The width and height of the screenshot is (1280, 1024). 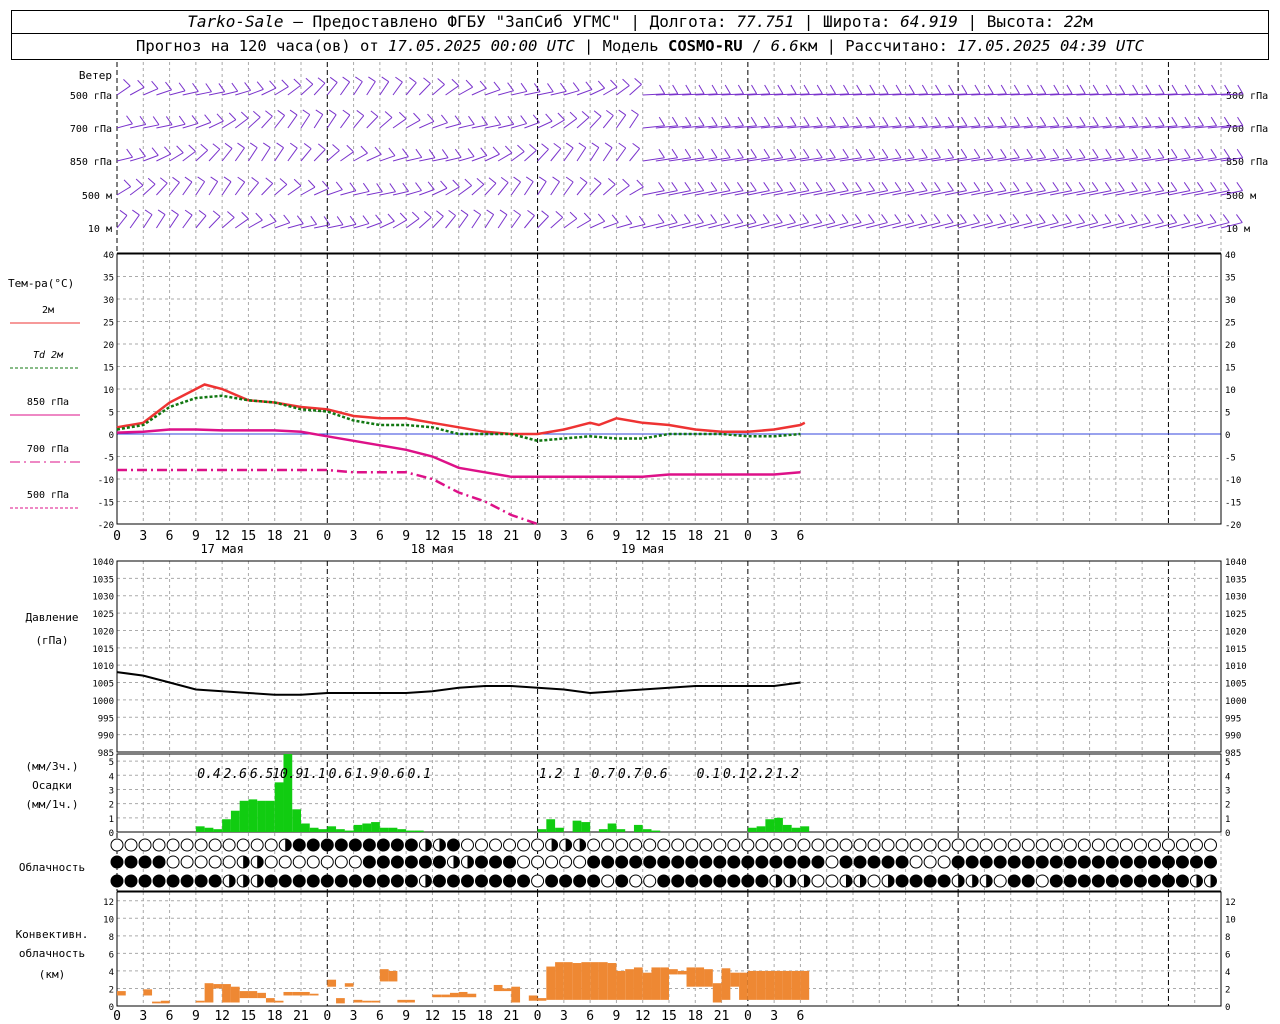 I want to click on y-tick-label-left: 25, so click(x=108, y=324).